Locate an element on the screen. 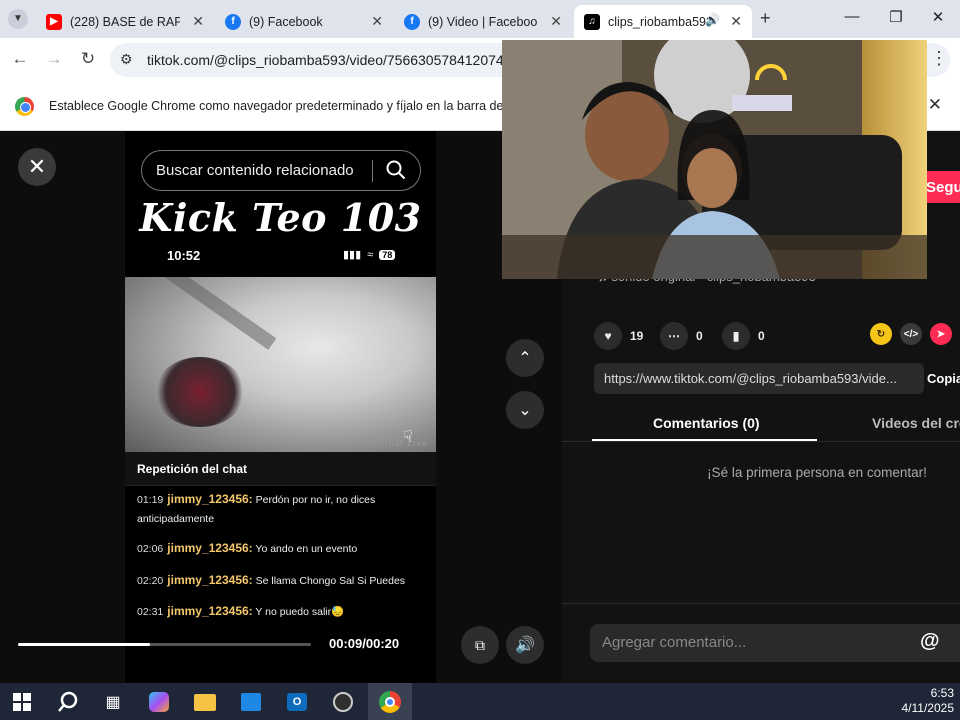  search-taskbar-button is located at coordinates (68, 702).